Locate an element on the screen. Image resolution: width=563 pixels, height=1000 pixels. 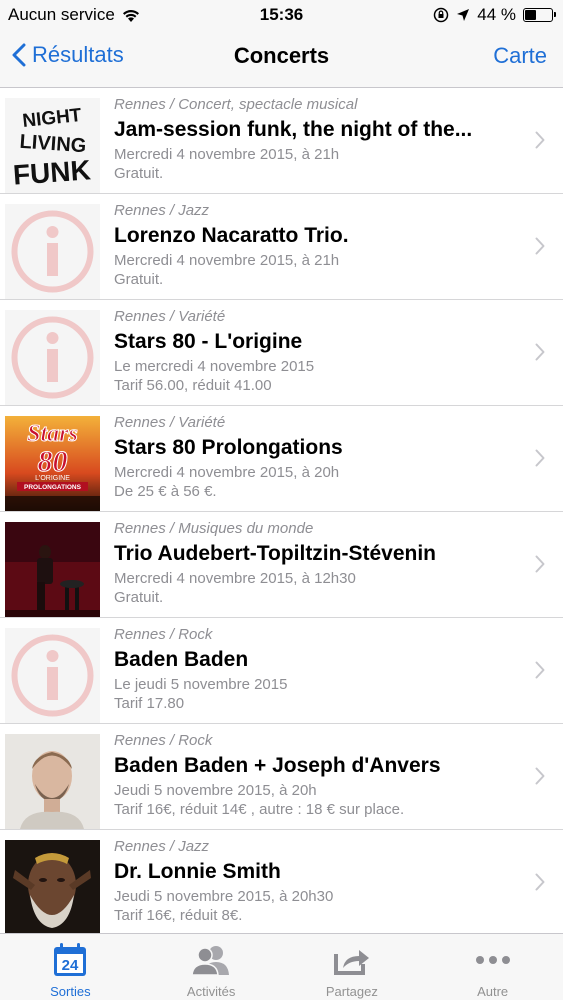
event-date: Jeudi 5 novembre 2015, à 20h is located at coordinates (215, 790).